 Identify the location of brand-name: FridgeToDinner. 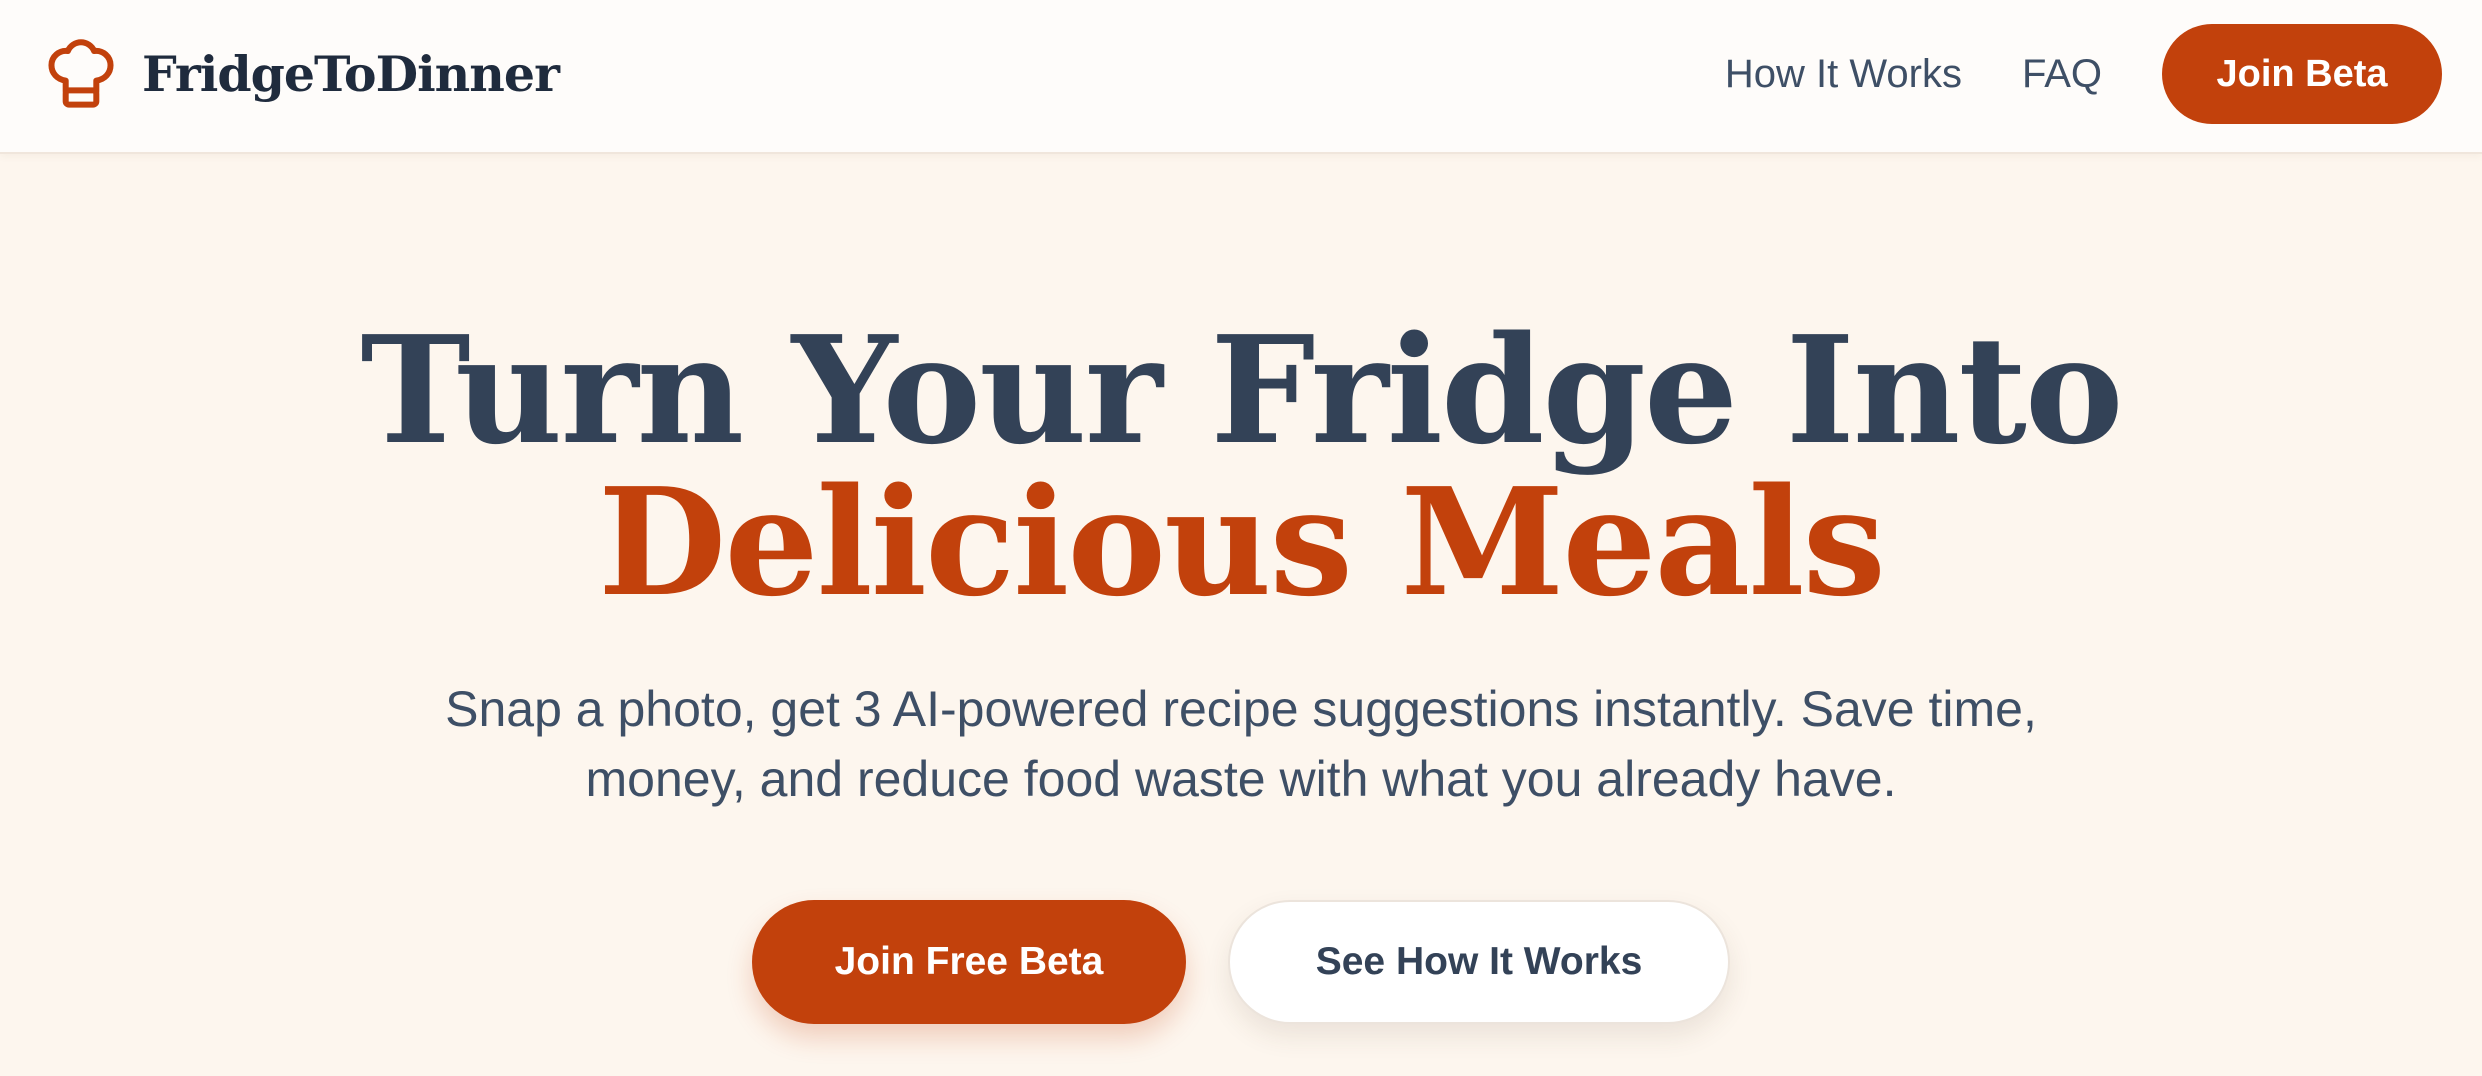
(351, 74).